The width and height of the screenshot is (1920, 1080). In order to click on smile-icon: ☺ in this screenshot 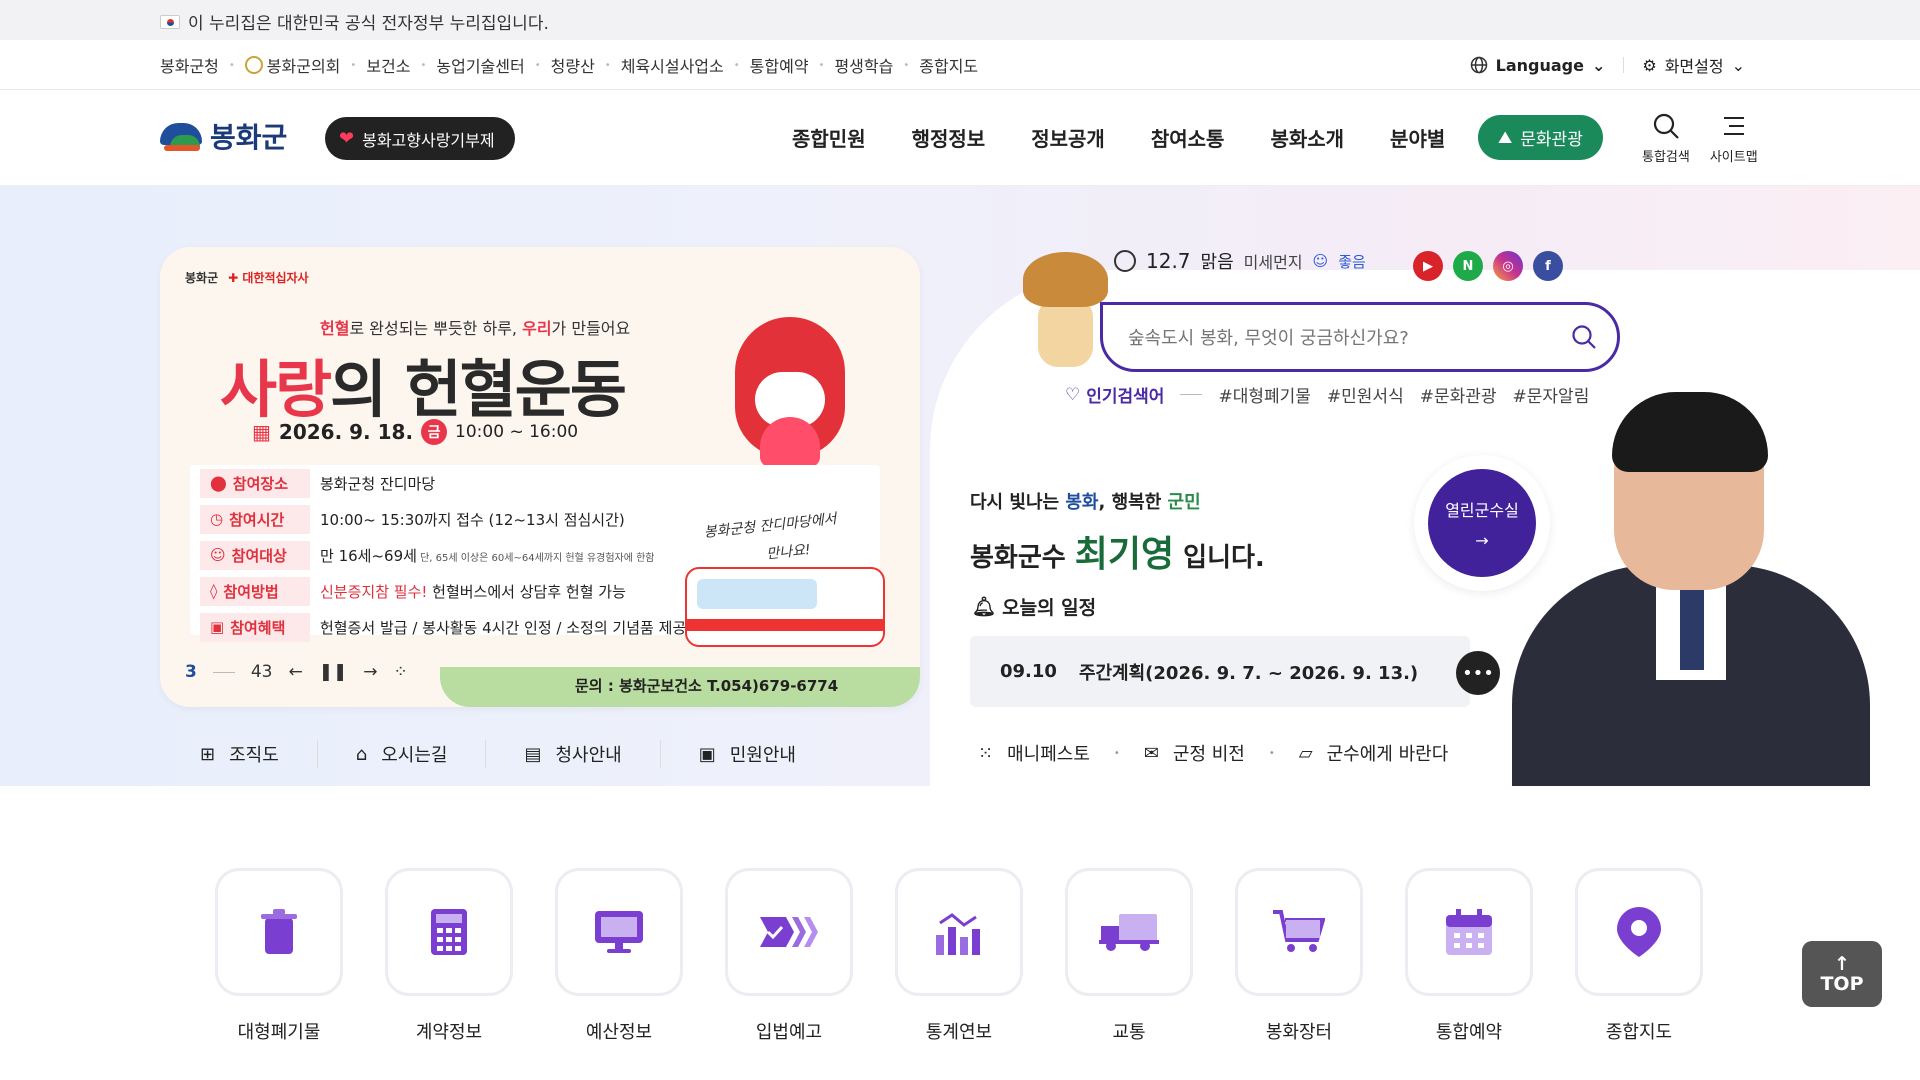, I will do `click(1320, 261)`.